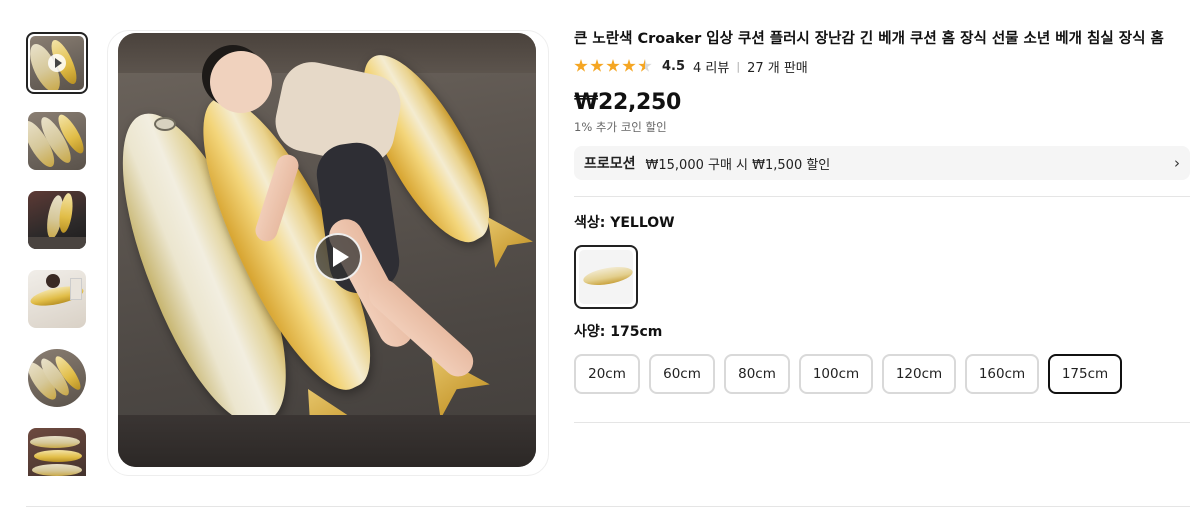 This screenshot has height=512, width=1192. Describe the element at coordinates (674, 66) in the screenshot. I see `rating-score: 4.5` at that location.